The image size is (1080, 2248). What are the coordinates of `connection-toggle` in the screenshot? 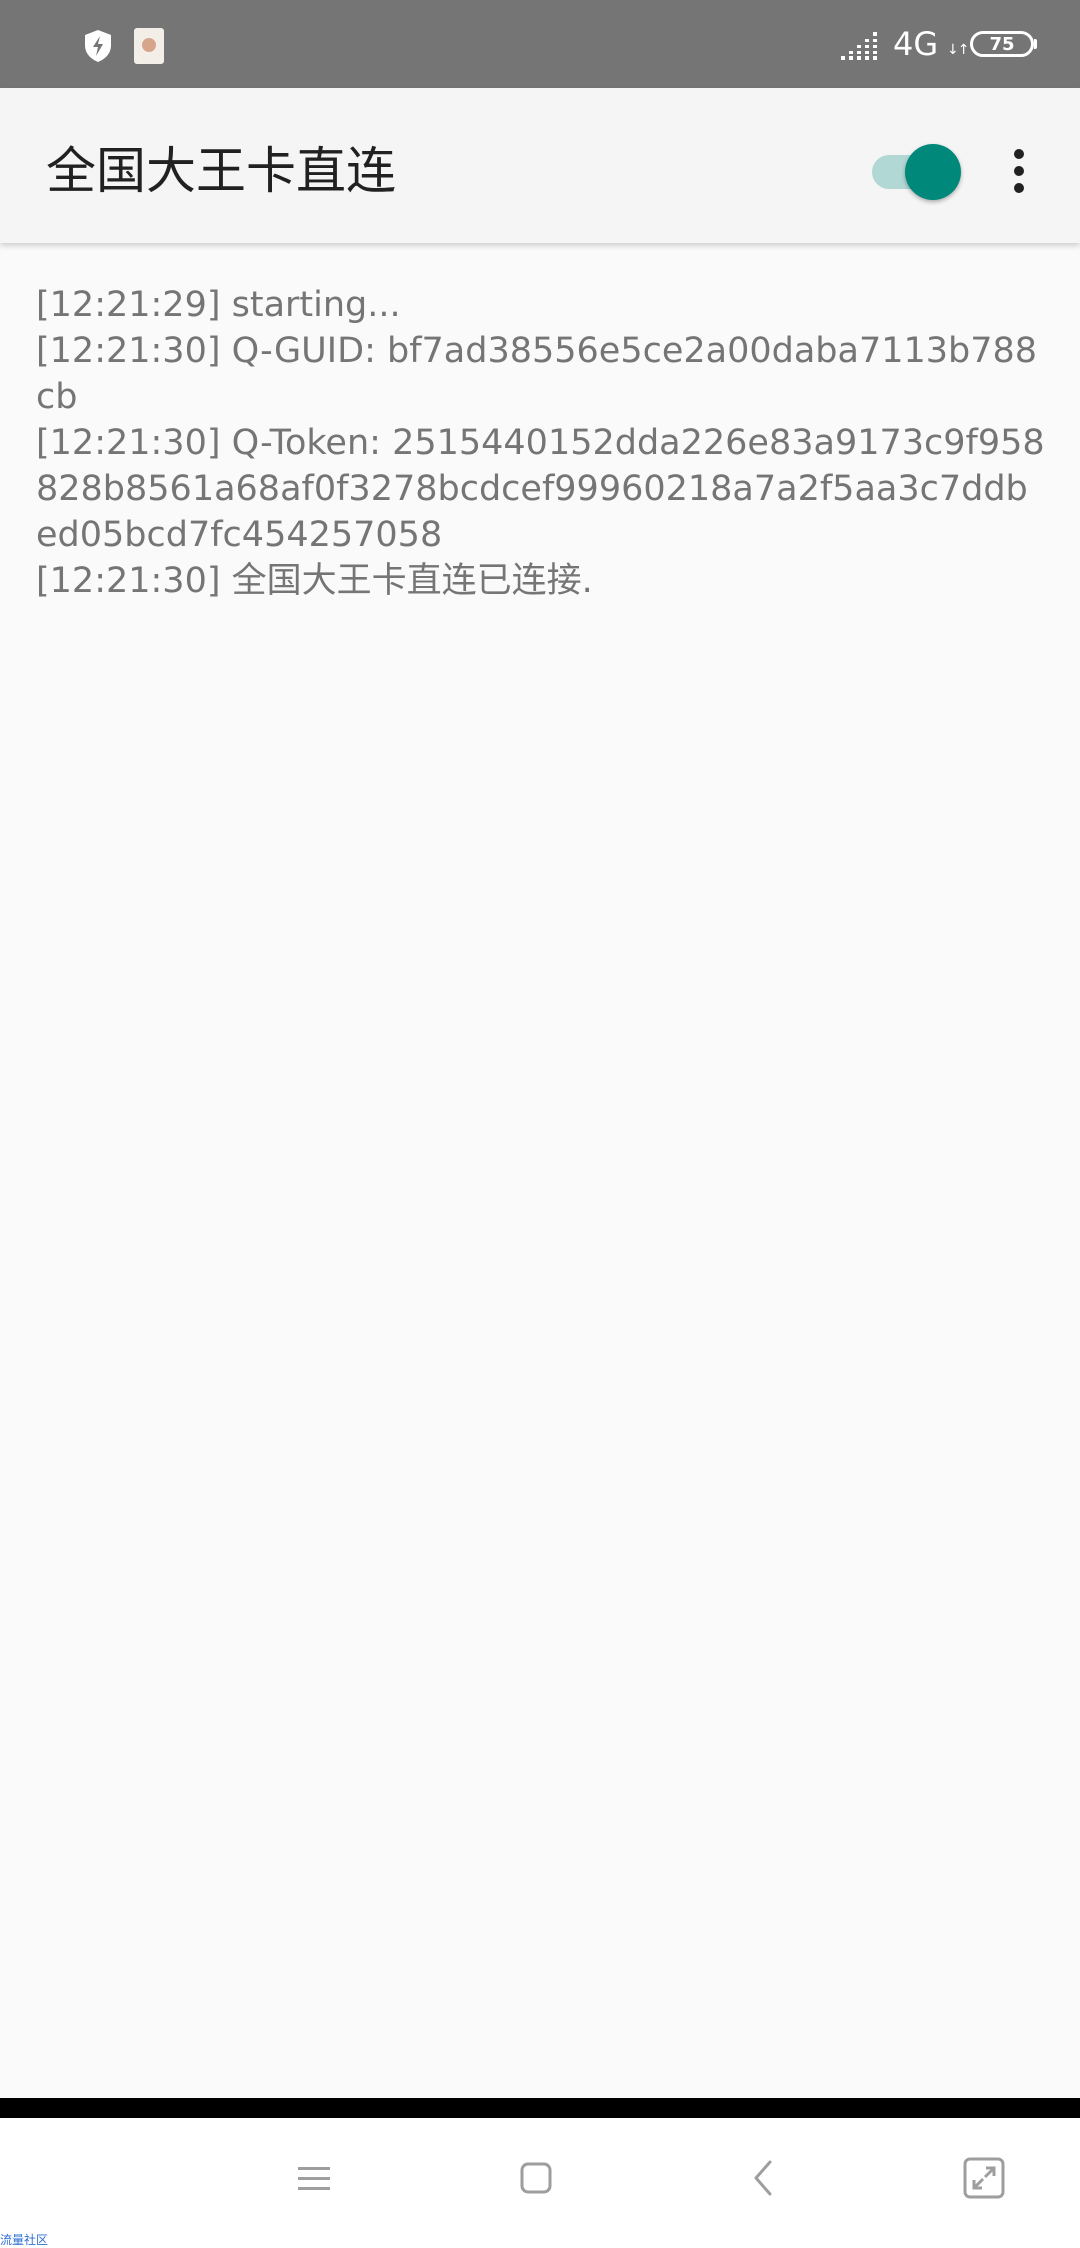 It's located at (915, 170).